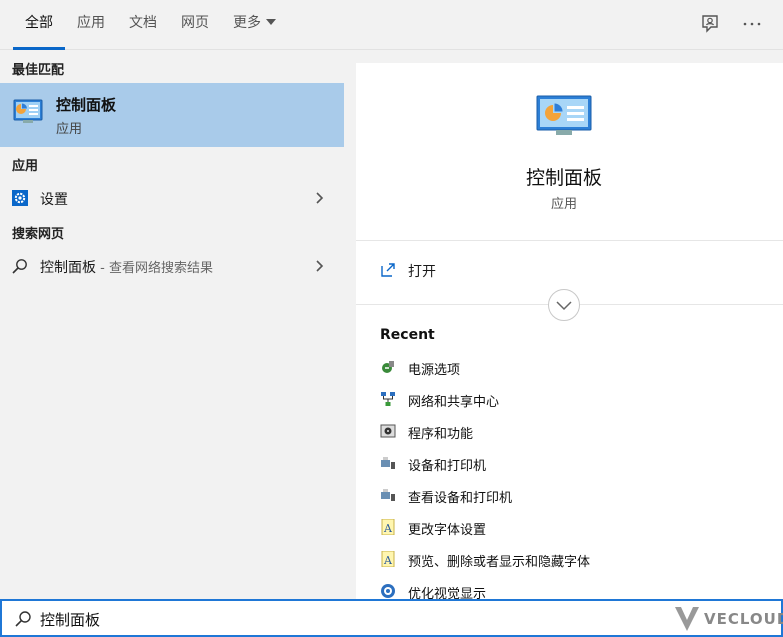 The height and width of the screenshot is (637, 783). Describe the element at coordinates (68, 268) in the screenshot. I see `web-search-query: 控制面板` at that location.